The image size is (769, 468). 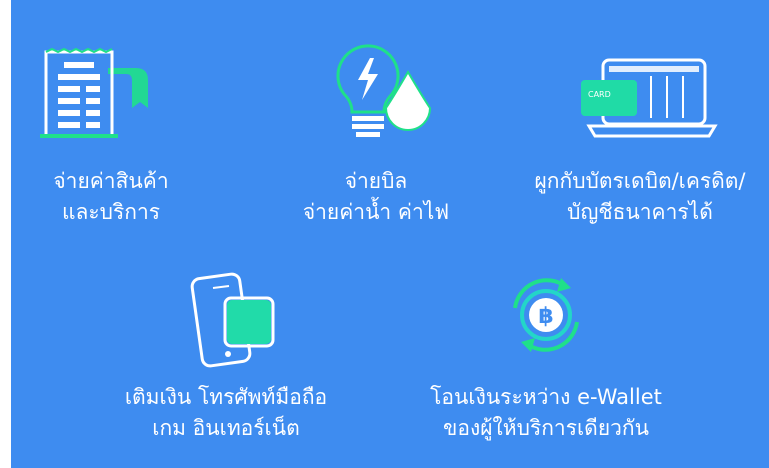 What do you see at coordinates (226, 428) in the screenshot?
I see `feature-label-line2: เกม อินเทอร์เน็ต` at bounding box center [226, 428].